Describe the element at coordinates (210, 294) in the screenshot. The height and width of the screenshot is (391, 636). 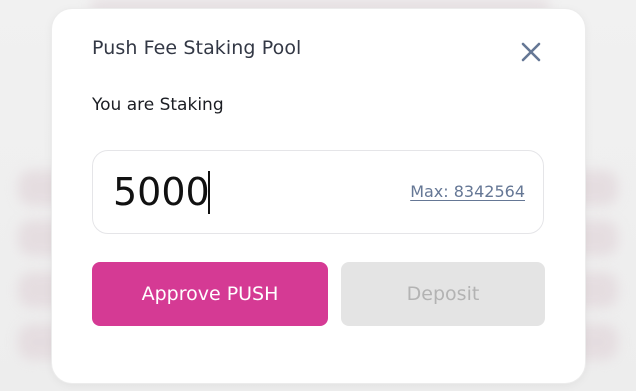
I see `approve-push-button: Approve PUSH` at that location.